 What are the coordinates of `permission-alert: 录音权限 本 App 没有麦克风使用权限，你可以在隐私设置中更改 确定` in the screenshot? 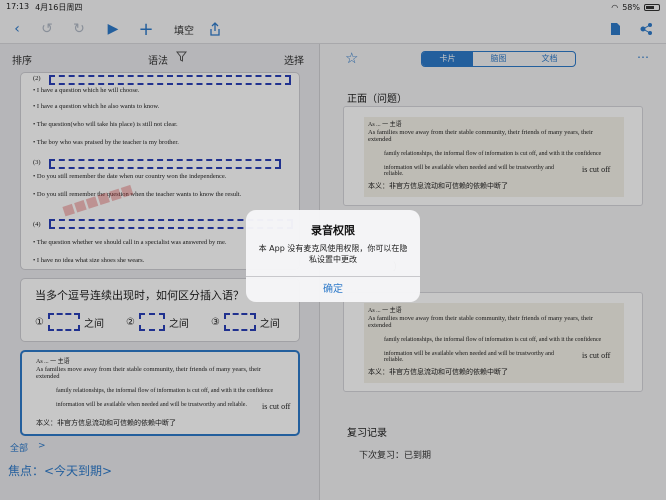 It's located at (333, 256).